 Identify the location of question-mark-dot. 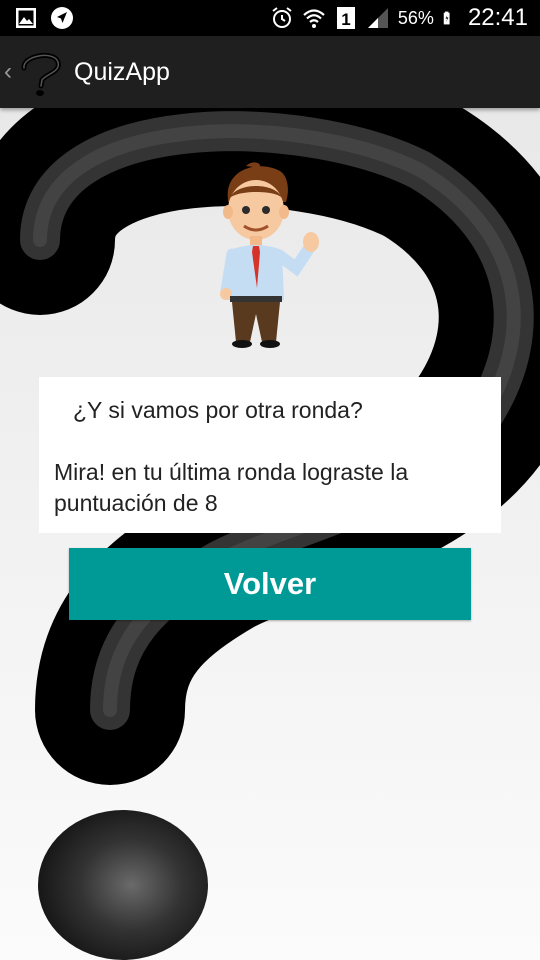
(123, 885).